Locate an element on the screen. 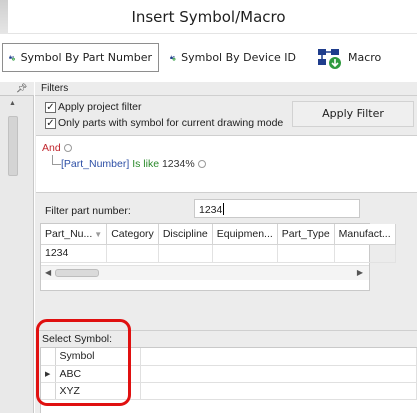  apply-project-filter-checkbox: ✓ is located at coordinates (50, 107).